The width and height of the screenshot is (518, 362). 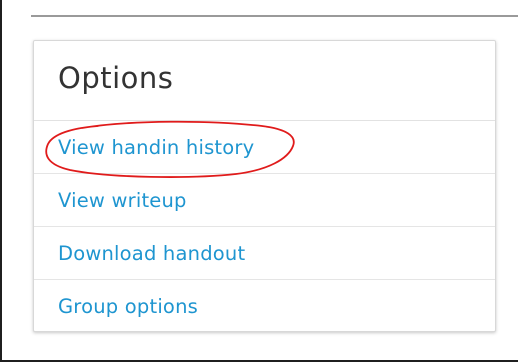 What do you see at coordinates (274, 16) in the screenshot?
I see `top-divider` at bounding box center [274, 16].